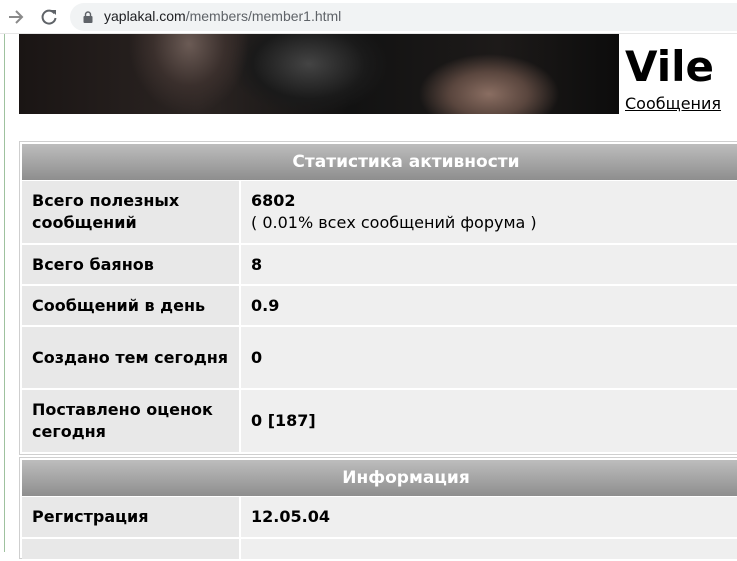 The height and width of the screenshot is (561, 737). Describe the element at coordinates (489, 264) in the screenshot. I see `row-value: 8` at that location.